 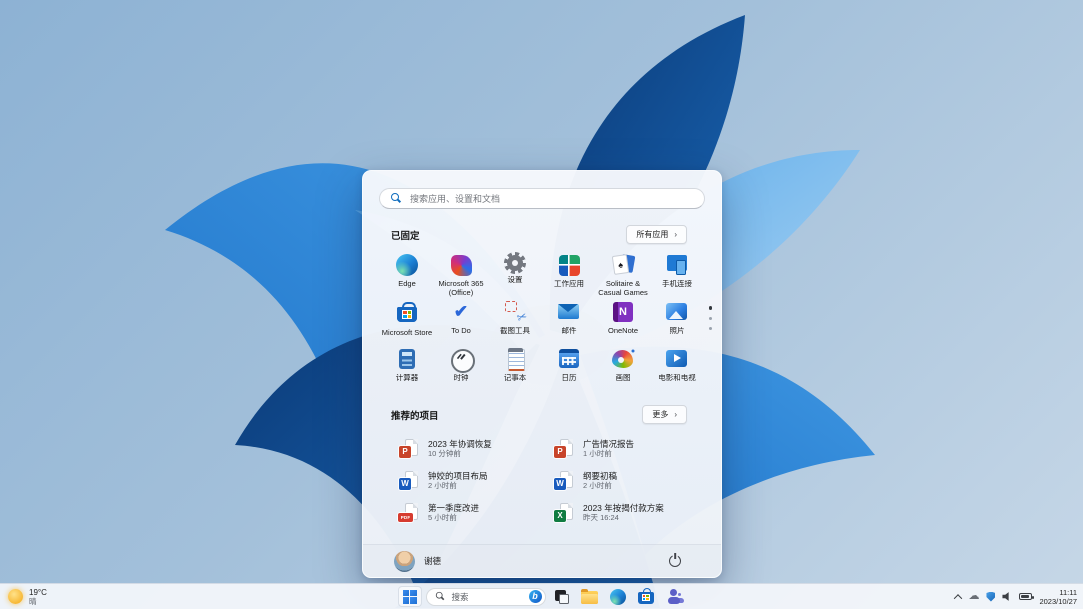 I want to click on pinned-app-solitaire: Solitaire & Casual Games, so click(x=623, y=273).